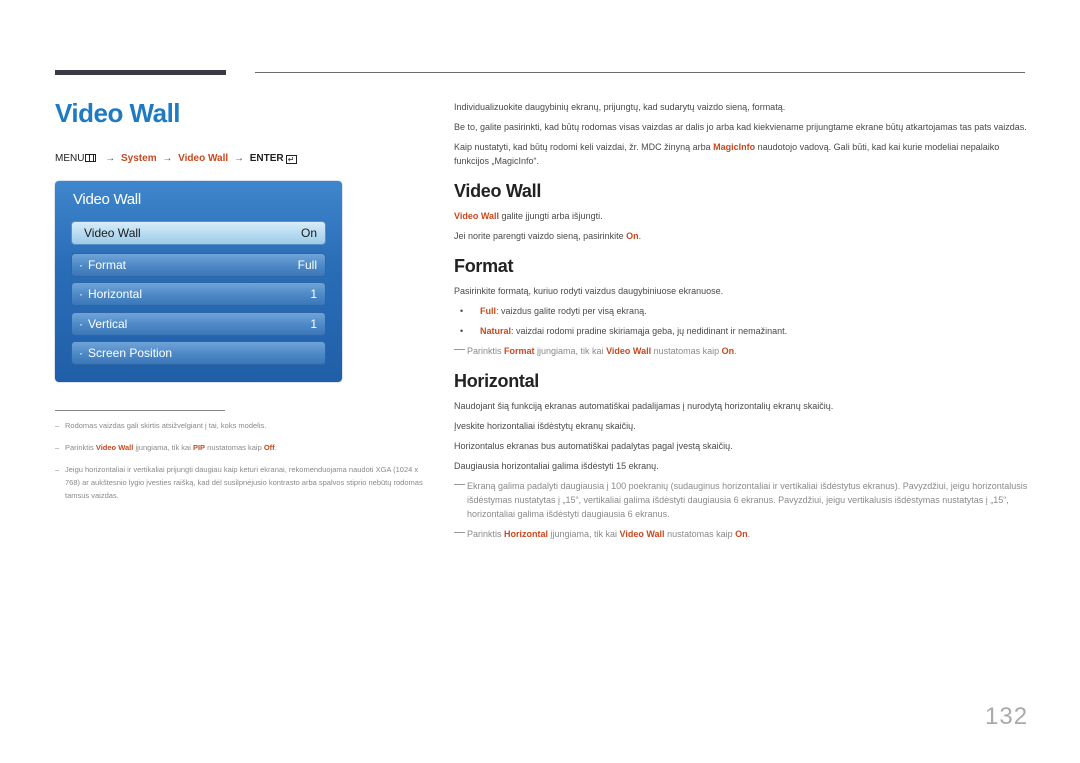 This screenshot has width=1080, height=763. I want to click on osd-item-label: Screen Position, so click(130, 353).